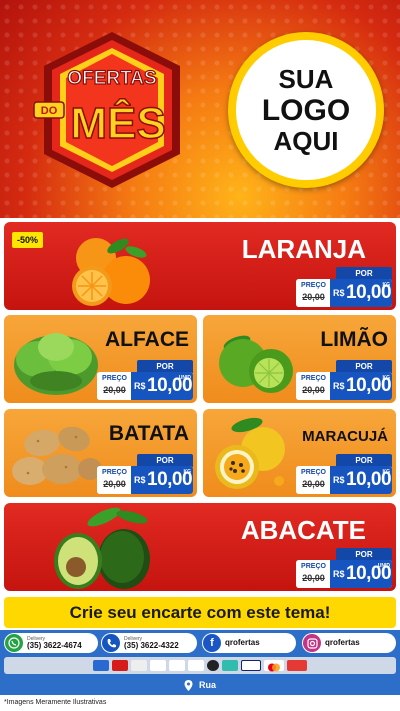  What do you see at coordinates (274, 666) in the screenshot?
I see `mastercard-icon` at bounding box center [274, 666].